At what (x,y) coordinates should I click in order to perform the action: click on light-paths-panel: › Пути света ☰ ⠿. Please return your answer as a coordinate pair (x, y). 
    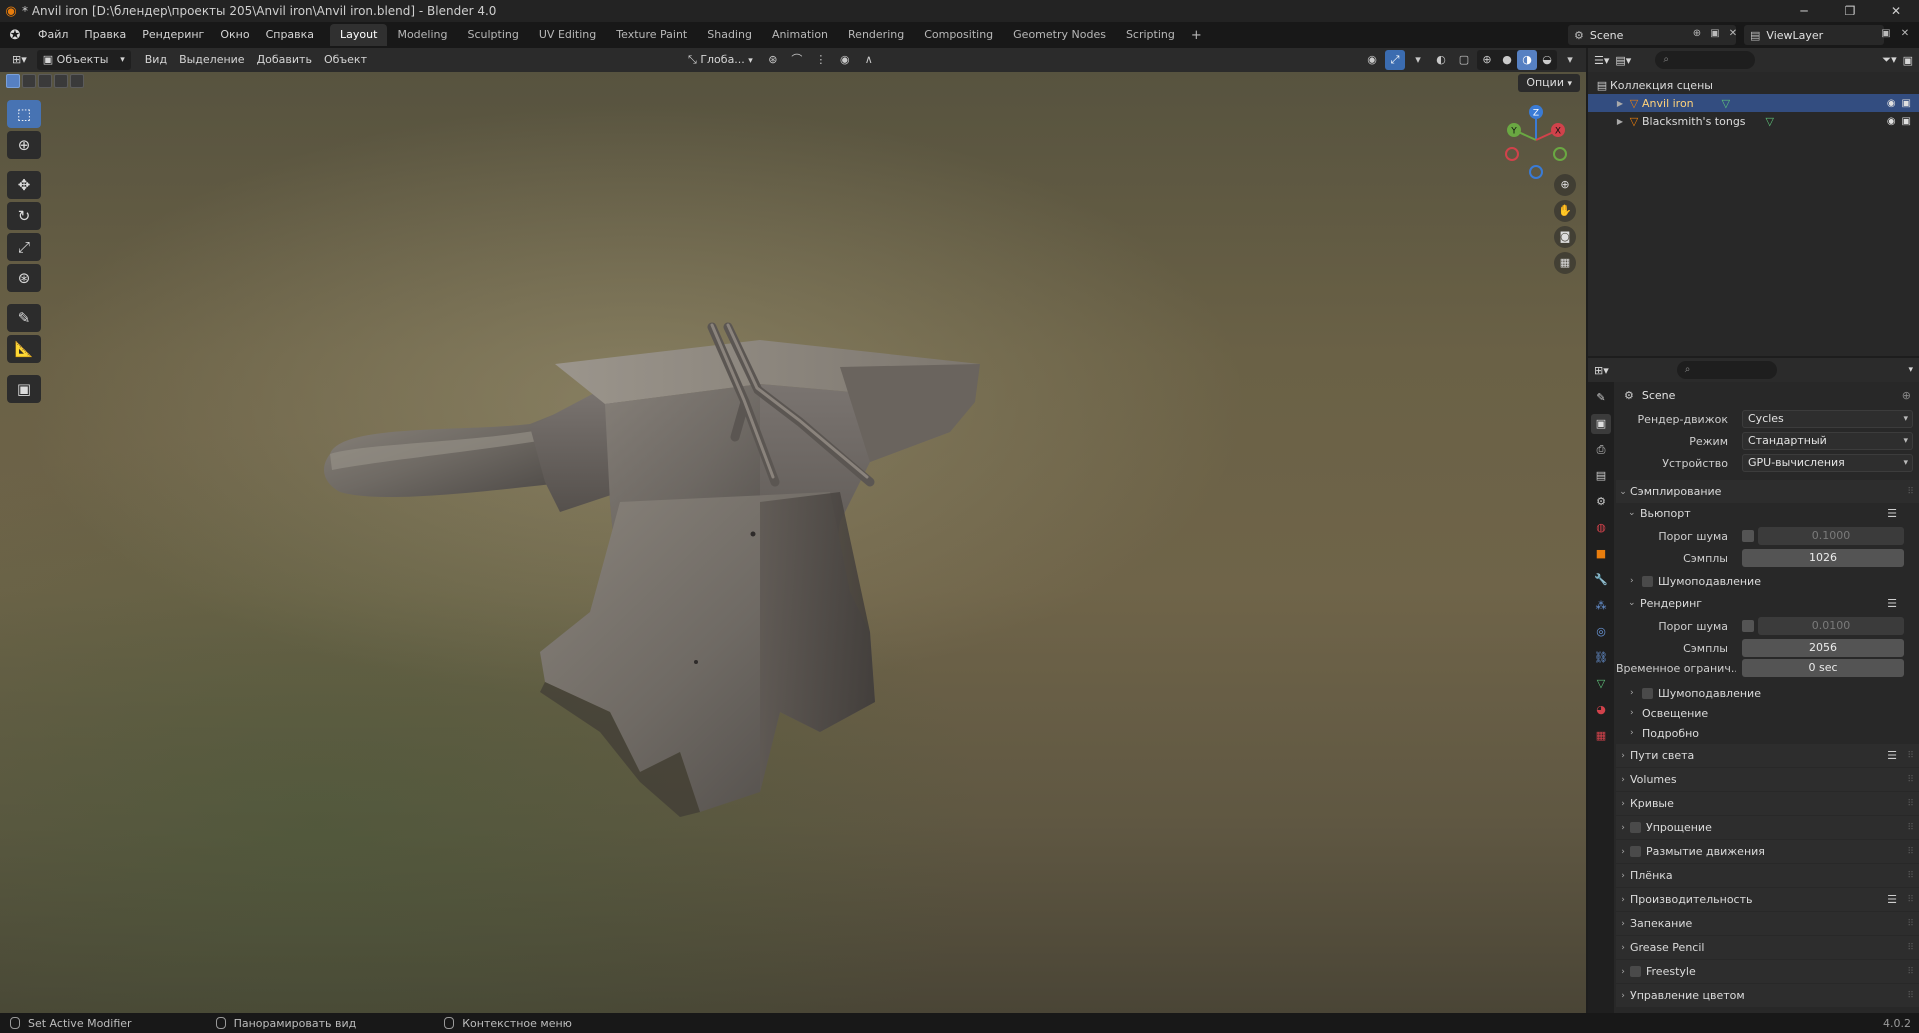
    Looking at the image, I should click on (1767, 755).